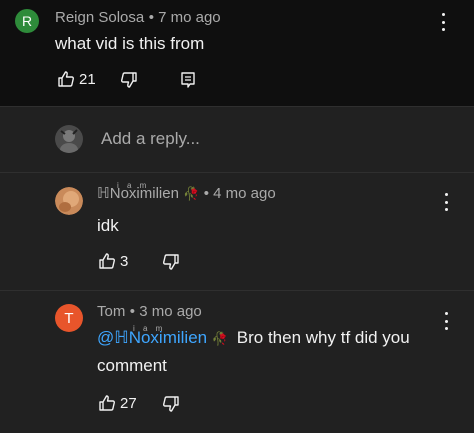 The width and height of the screenshot is (474, 433). What do you see at coordinates (132, 365) in the screenshot?
I see `comment-text-continued: comment` at bounding box center [132, 365].